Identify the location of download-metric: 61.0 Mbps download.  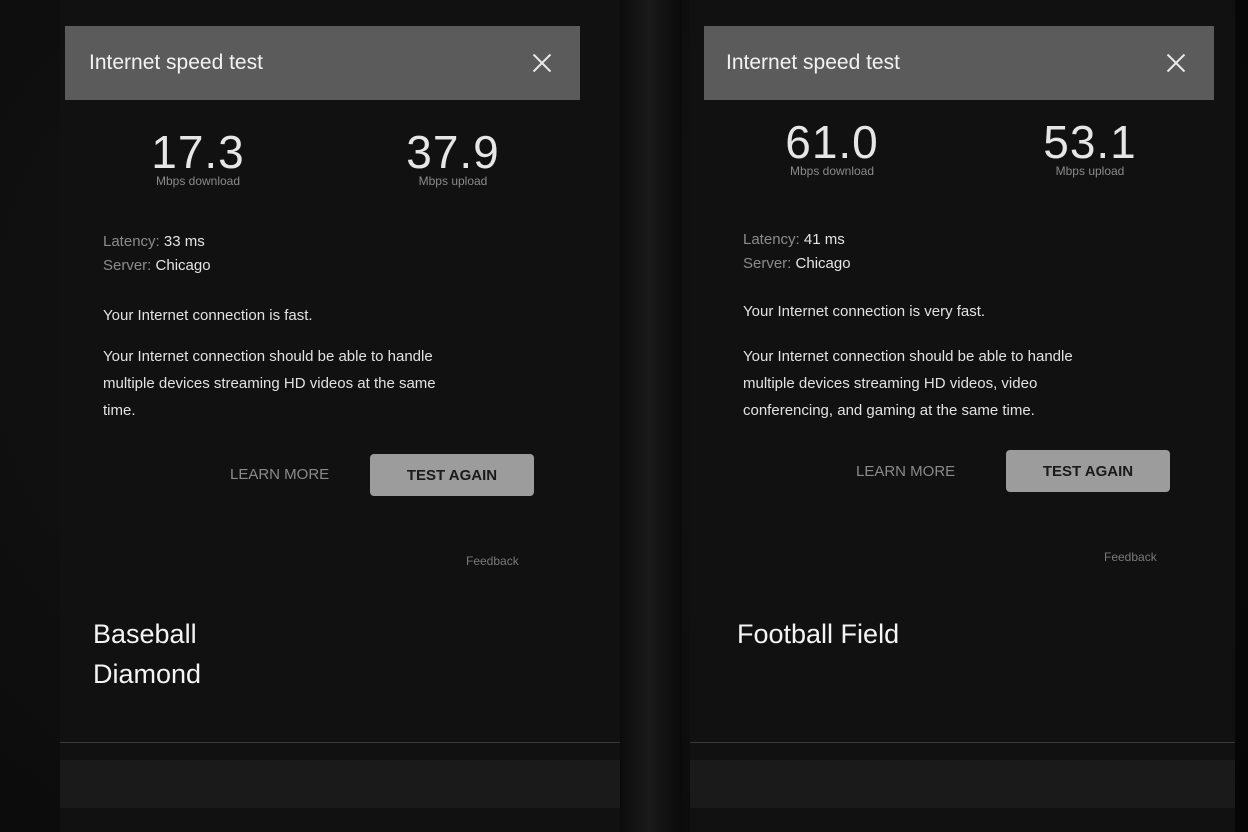
(832, 148).